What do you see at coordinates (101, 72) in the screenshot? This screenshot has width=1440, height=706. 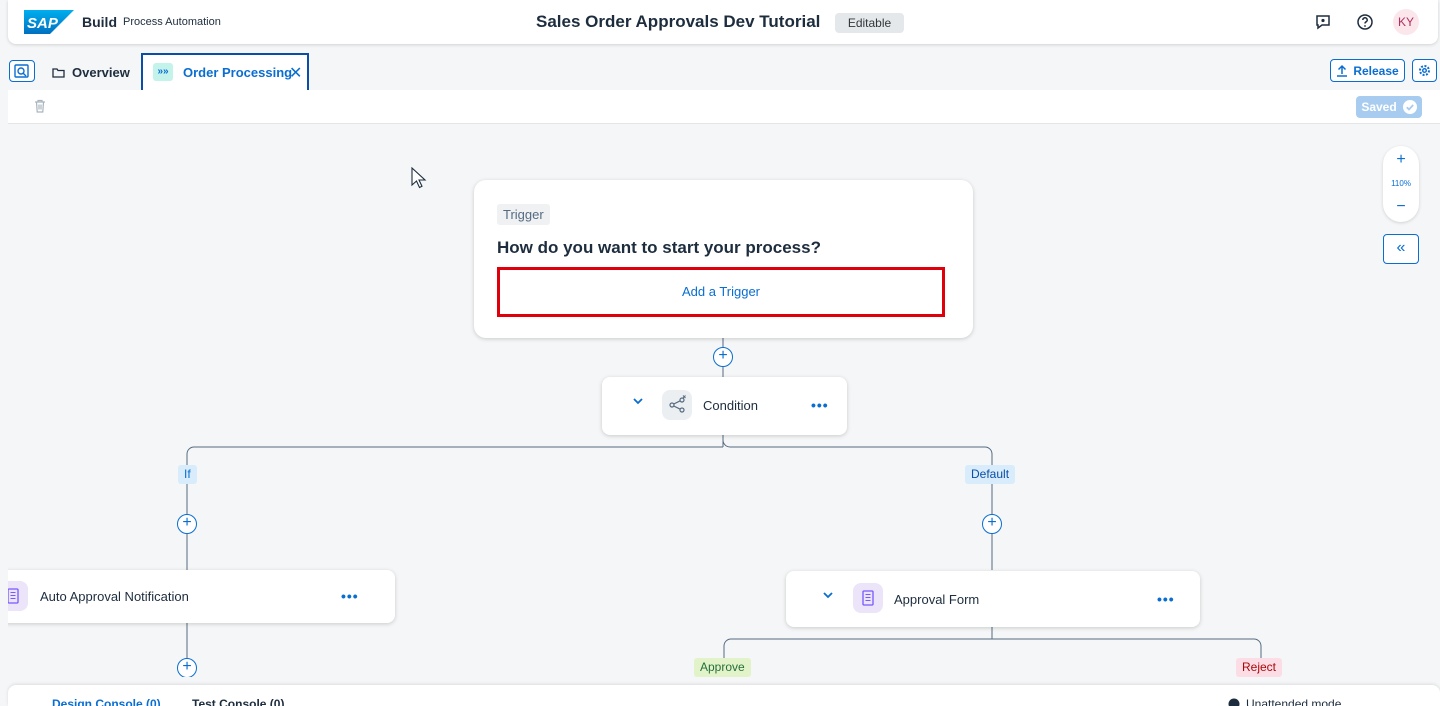 I see `tab-overview-label: Overview` at bounding box center [101, 72].